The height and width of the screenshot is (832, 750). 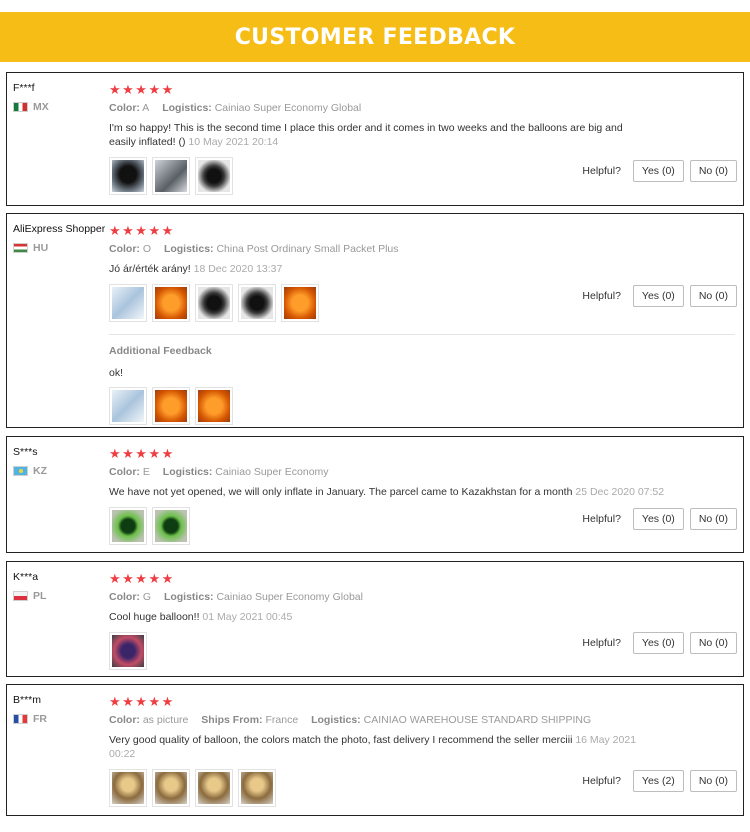 I want to click on logistics-value: CAINIAO WAREHOUSE STANDARD SHIPPING, so click(x=477, y=720).